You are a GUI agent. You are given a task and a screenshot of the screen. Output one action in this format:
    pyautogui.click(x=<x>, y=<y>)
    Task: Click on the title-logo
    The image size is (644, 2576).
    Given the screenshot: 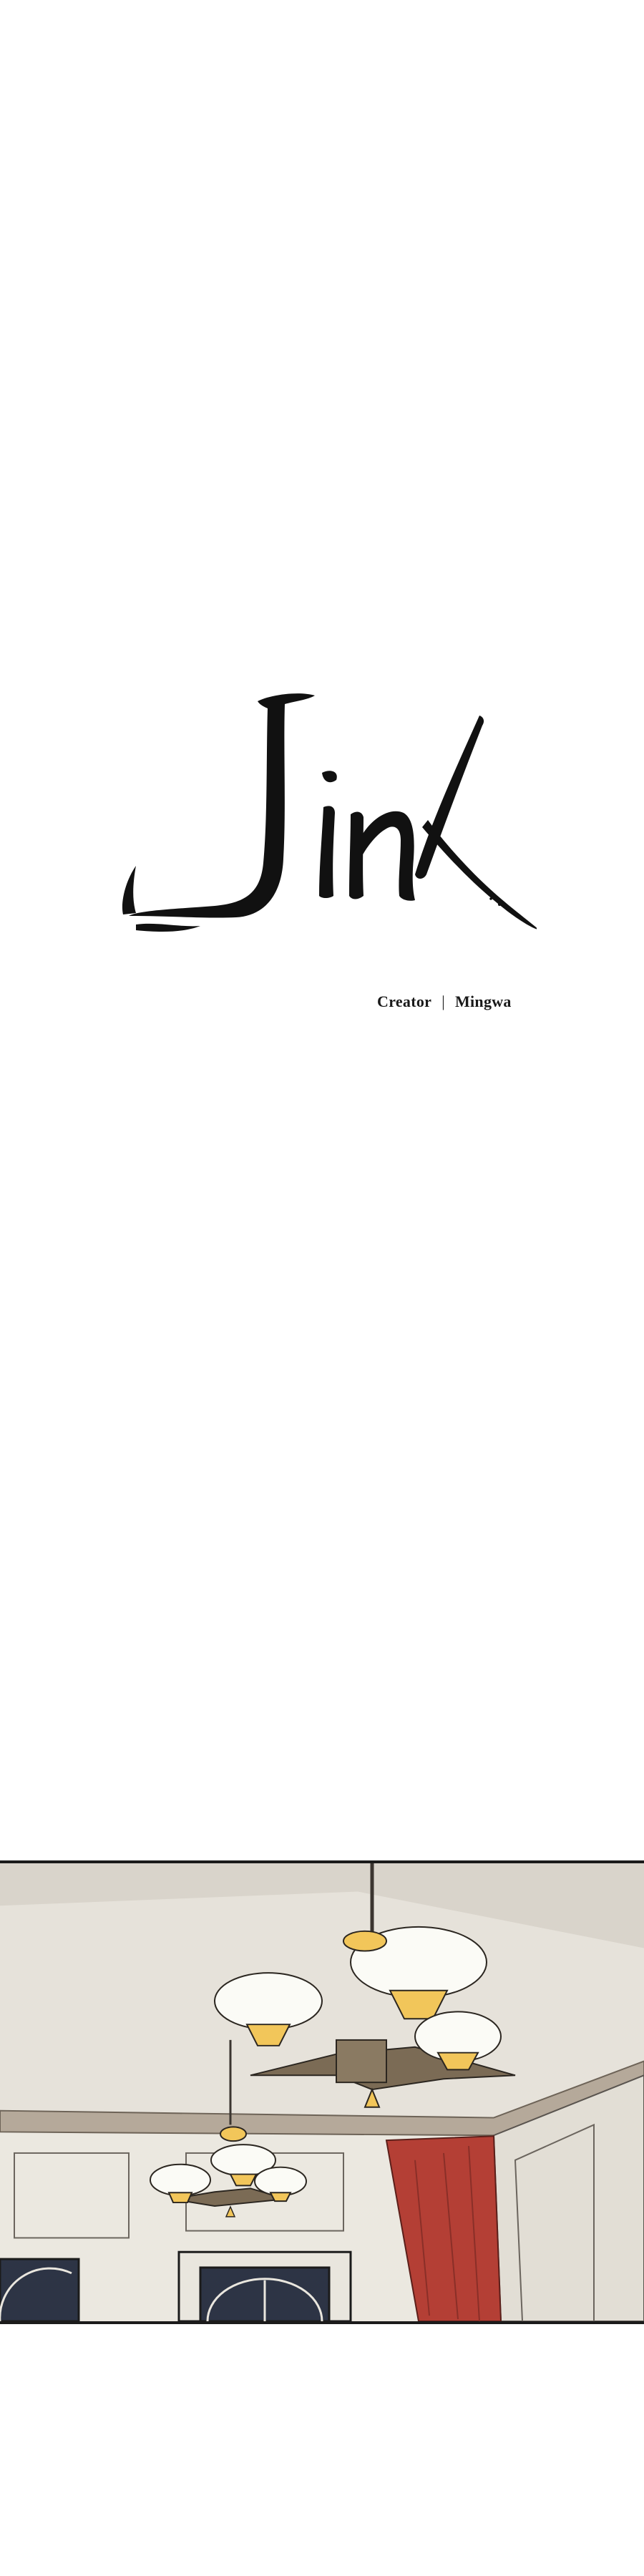 What is the action you would take?
    pyautogui.click(x=322, y=816)
    